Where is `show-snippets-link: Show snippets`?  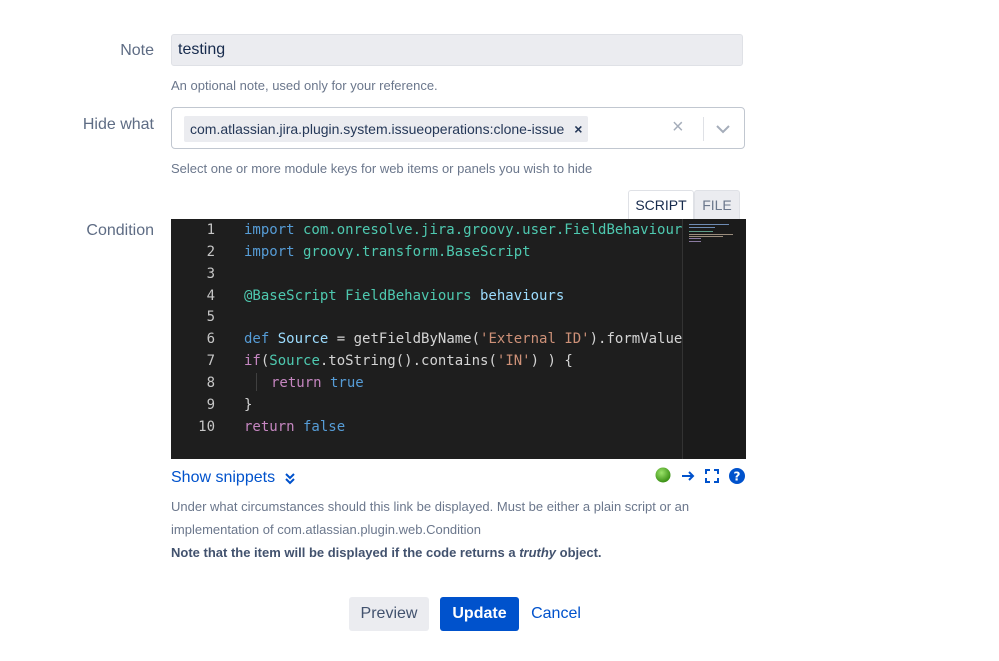
show-snippets-link: Show snippets is located at coordinates (234, 478).